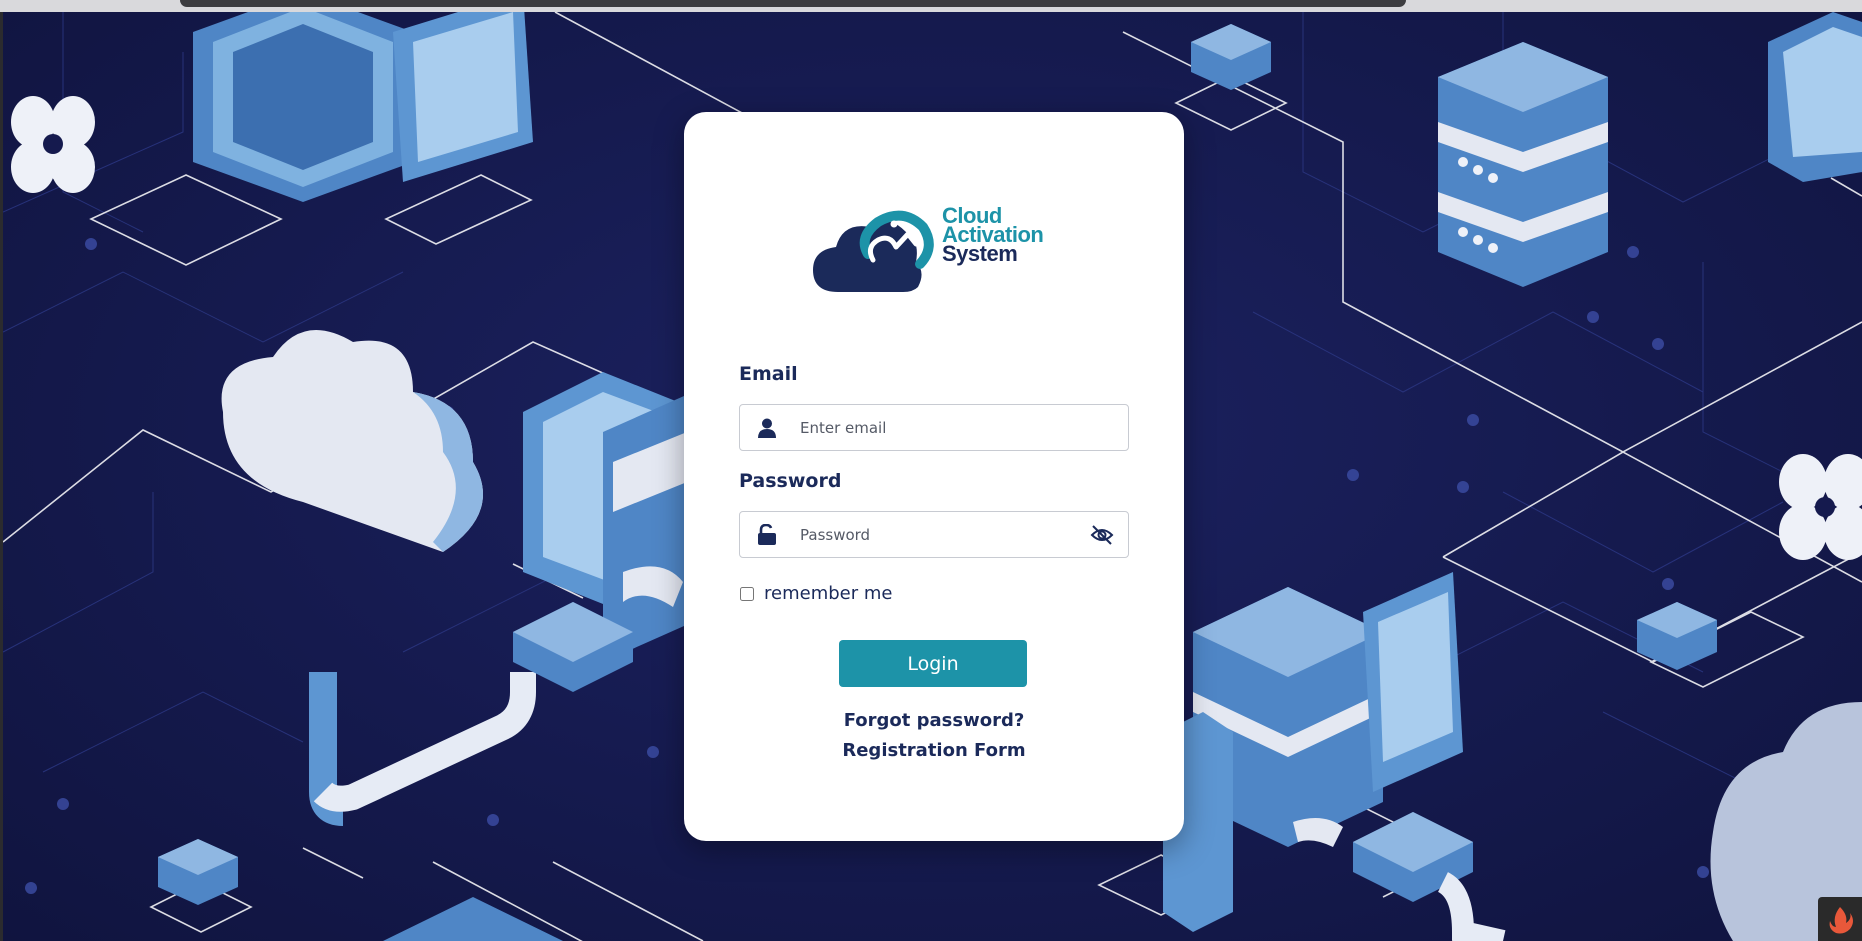 Image resolution: width=1862 pixels, height=941 pixels. I want to click on remember-me-checkbox, so click(747, 593).